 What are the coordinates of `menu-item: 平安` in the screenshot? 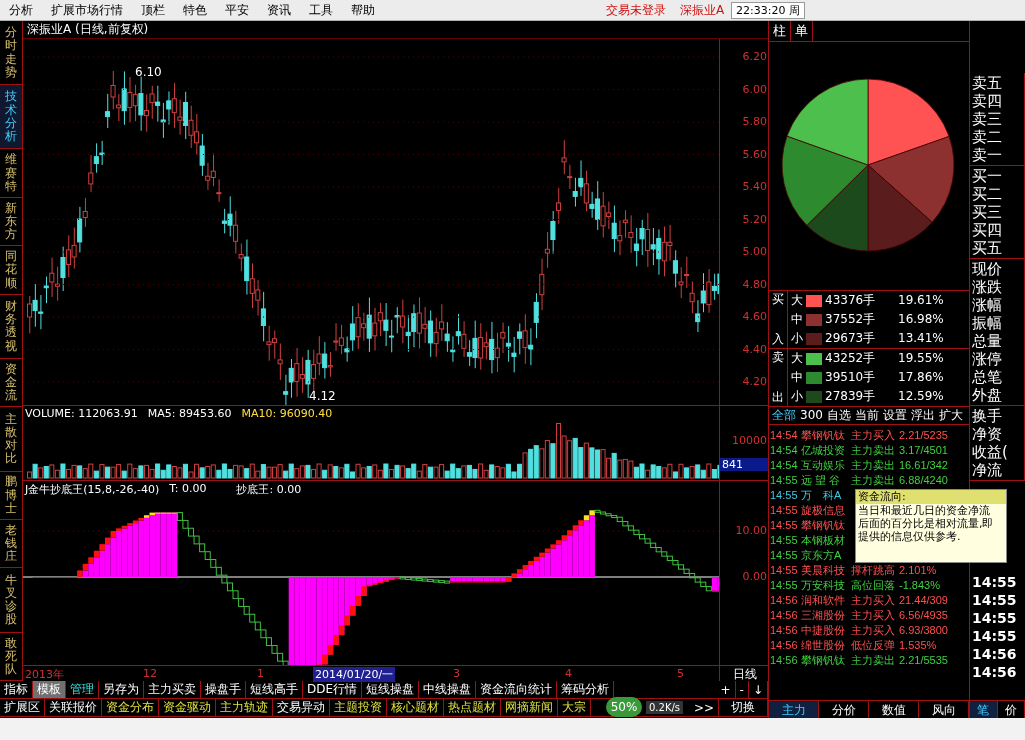 It's located at (237, 10).